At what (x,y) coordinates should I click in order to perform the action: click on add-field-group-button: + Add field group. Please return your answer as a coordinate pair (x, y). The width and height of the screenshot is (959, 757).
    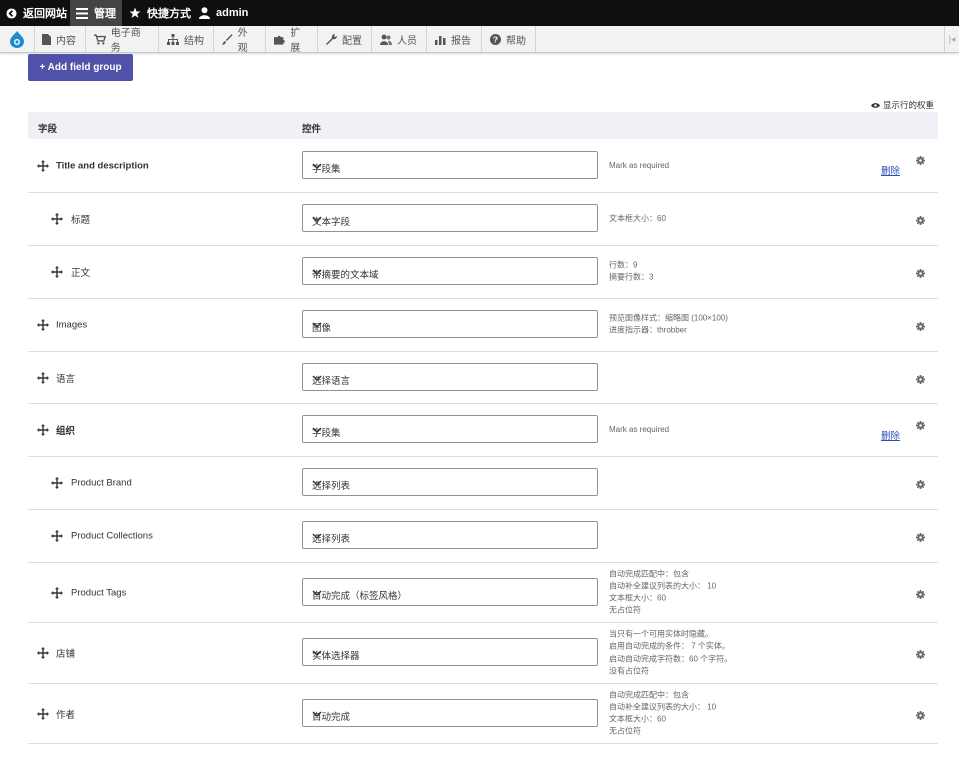
    Looking at the image, I should click on (80, 67).